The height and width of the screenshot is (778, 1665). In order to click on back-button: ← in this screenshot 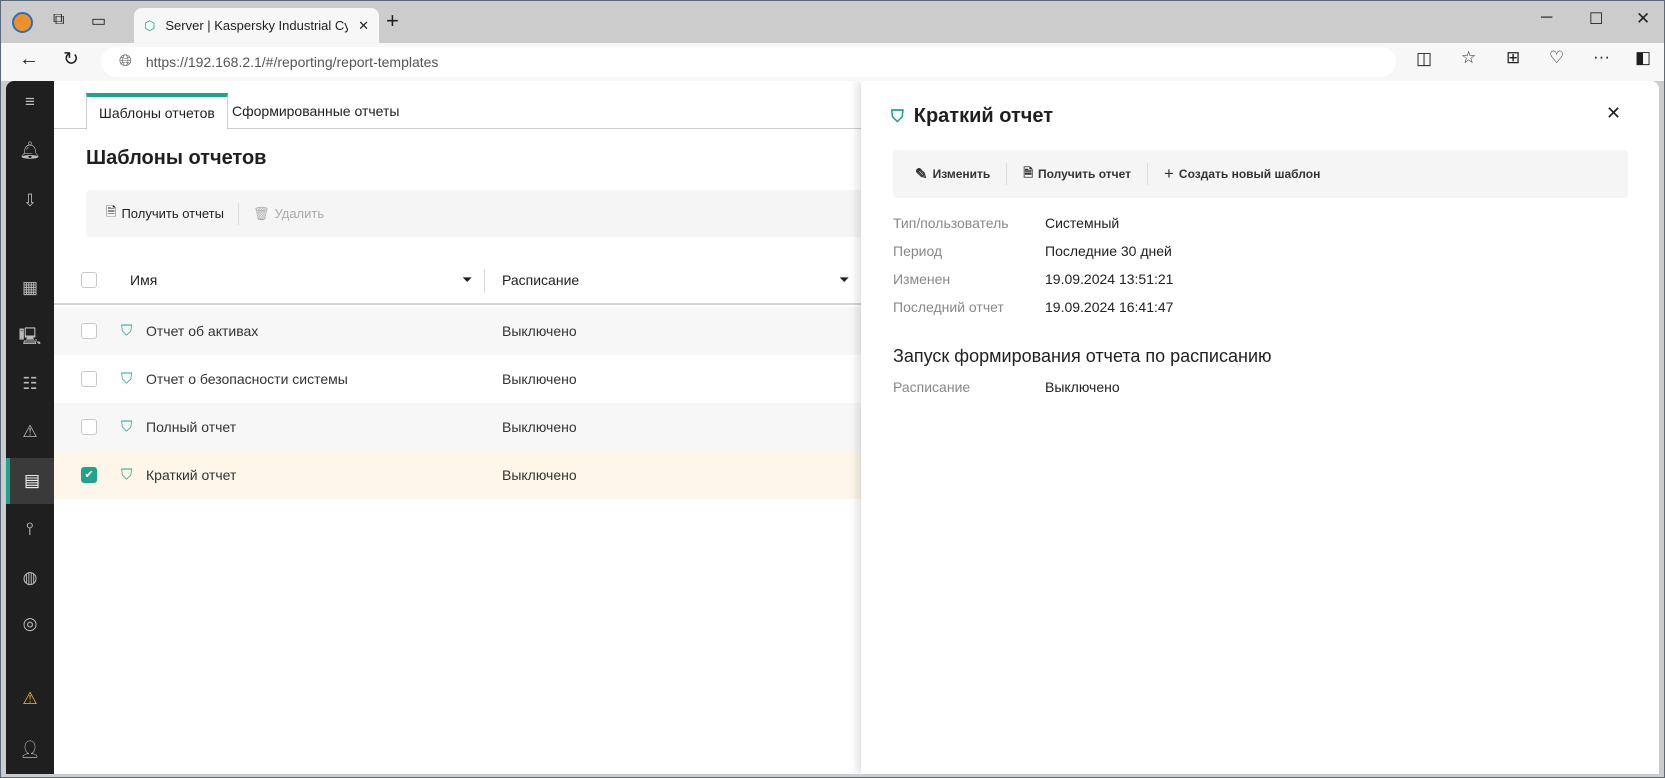, I will do `click(29, 59)`.